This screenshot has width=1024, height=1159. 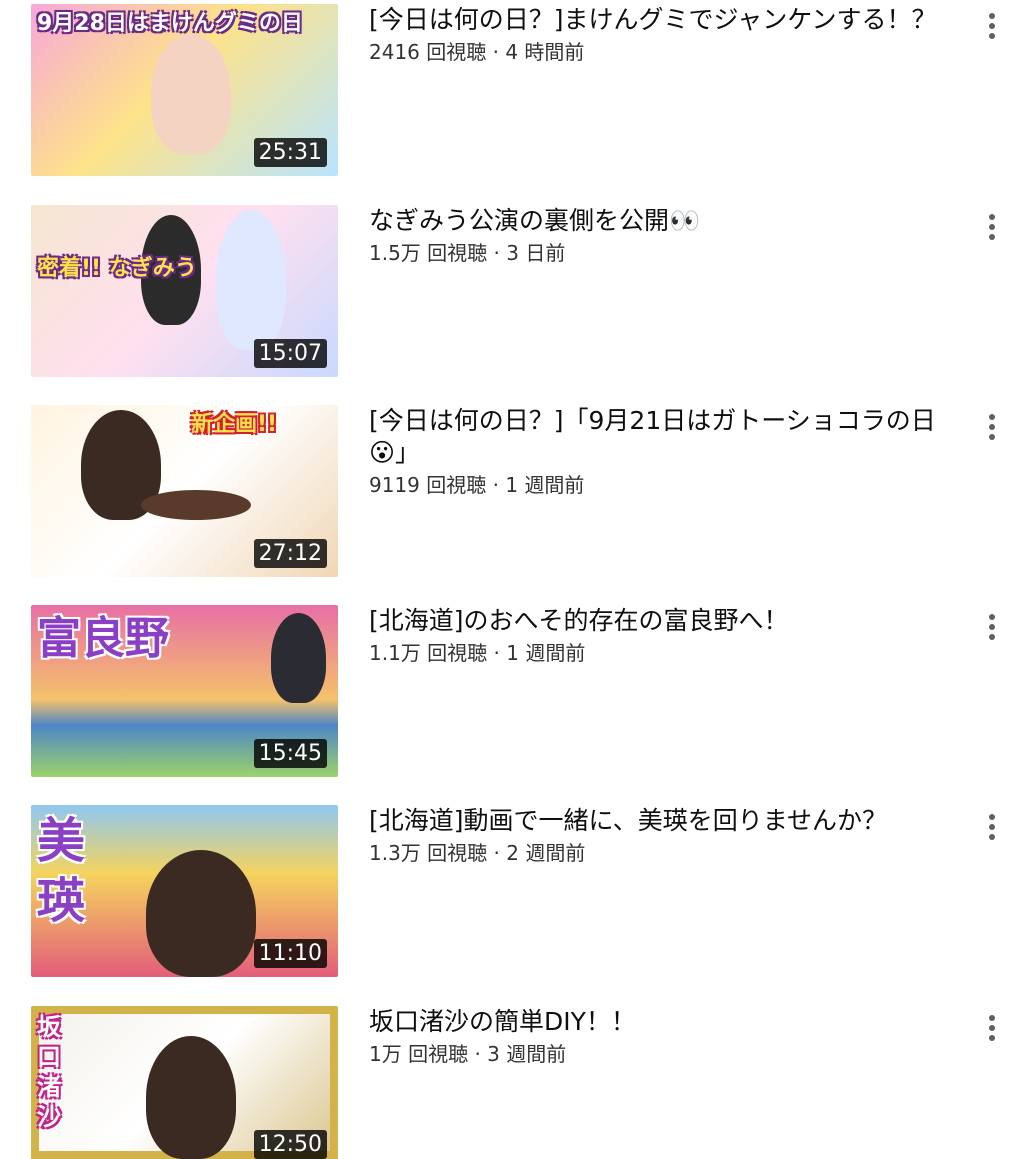 What do you see at coordinates (669, 853) in the screenshot?
I see `video-stats: 1.3万 回視聴 · 2 週間前` at bounding box center [669, 853].